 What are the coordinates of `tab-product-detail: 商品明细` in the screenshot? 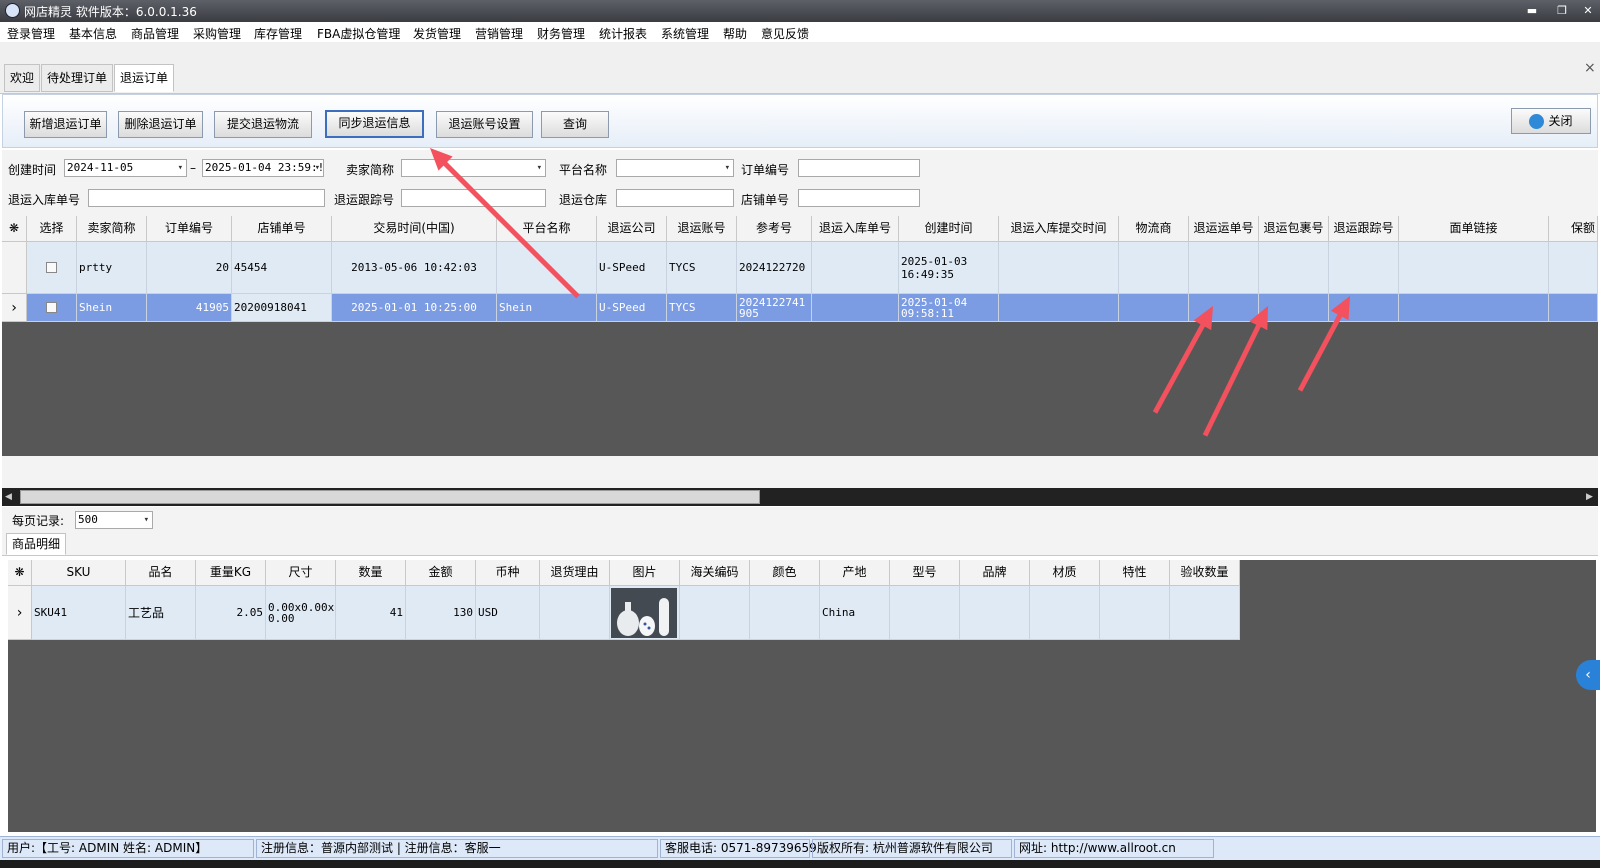 It's located at (36, 544).